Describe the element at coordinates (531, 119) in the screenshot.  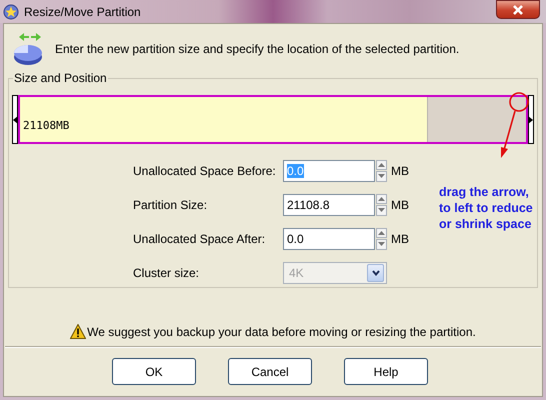
I see `right-handle` at that location.